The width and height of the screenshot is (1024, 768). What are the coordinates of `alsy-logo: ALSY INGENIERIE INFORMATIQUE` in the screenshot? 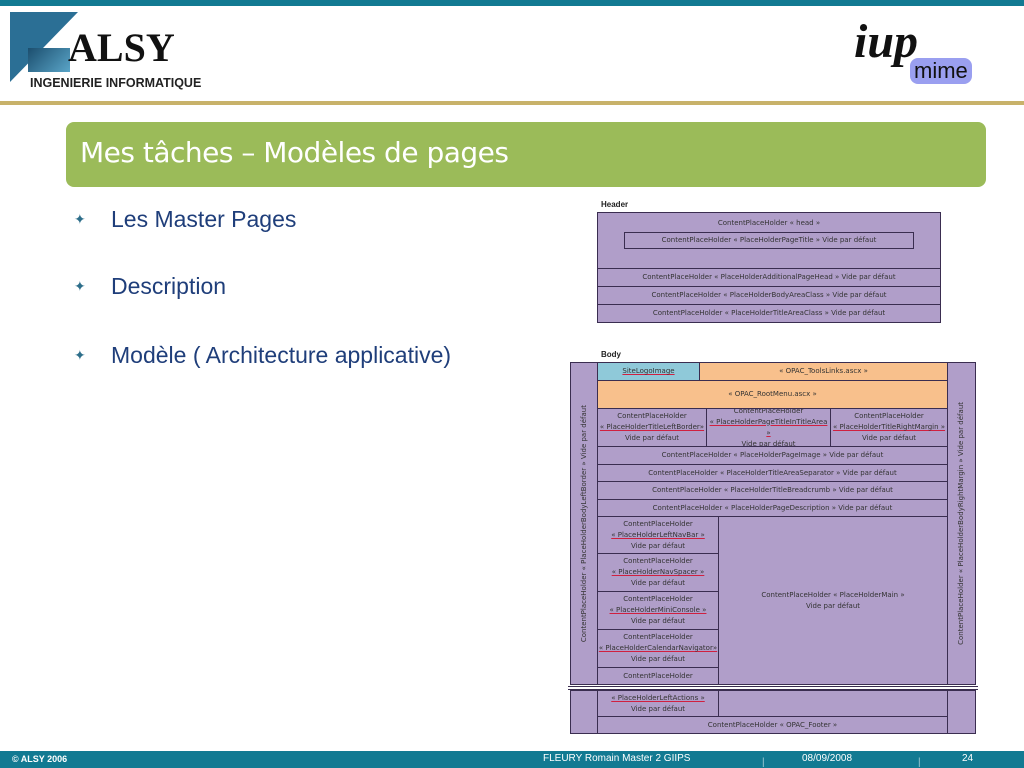 It's located at (118, 52).